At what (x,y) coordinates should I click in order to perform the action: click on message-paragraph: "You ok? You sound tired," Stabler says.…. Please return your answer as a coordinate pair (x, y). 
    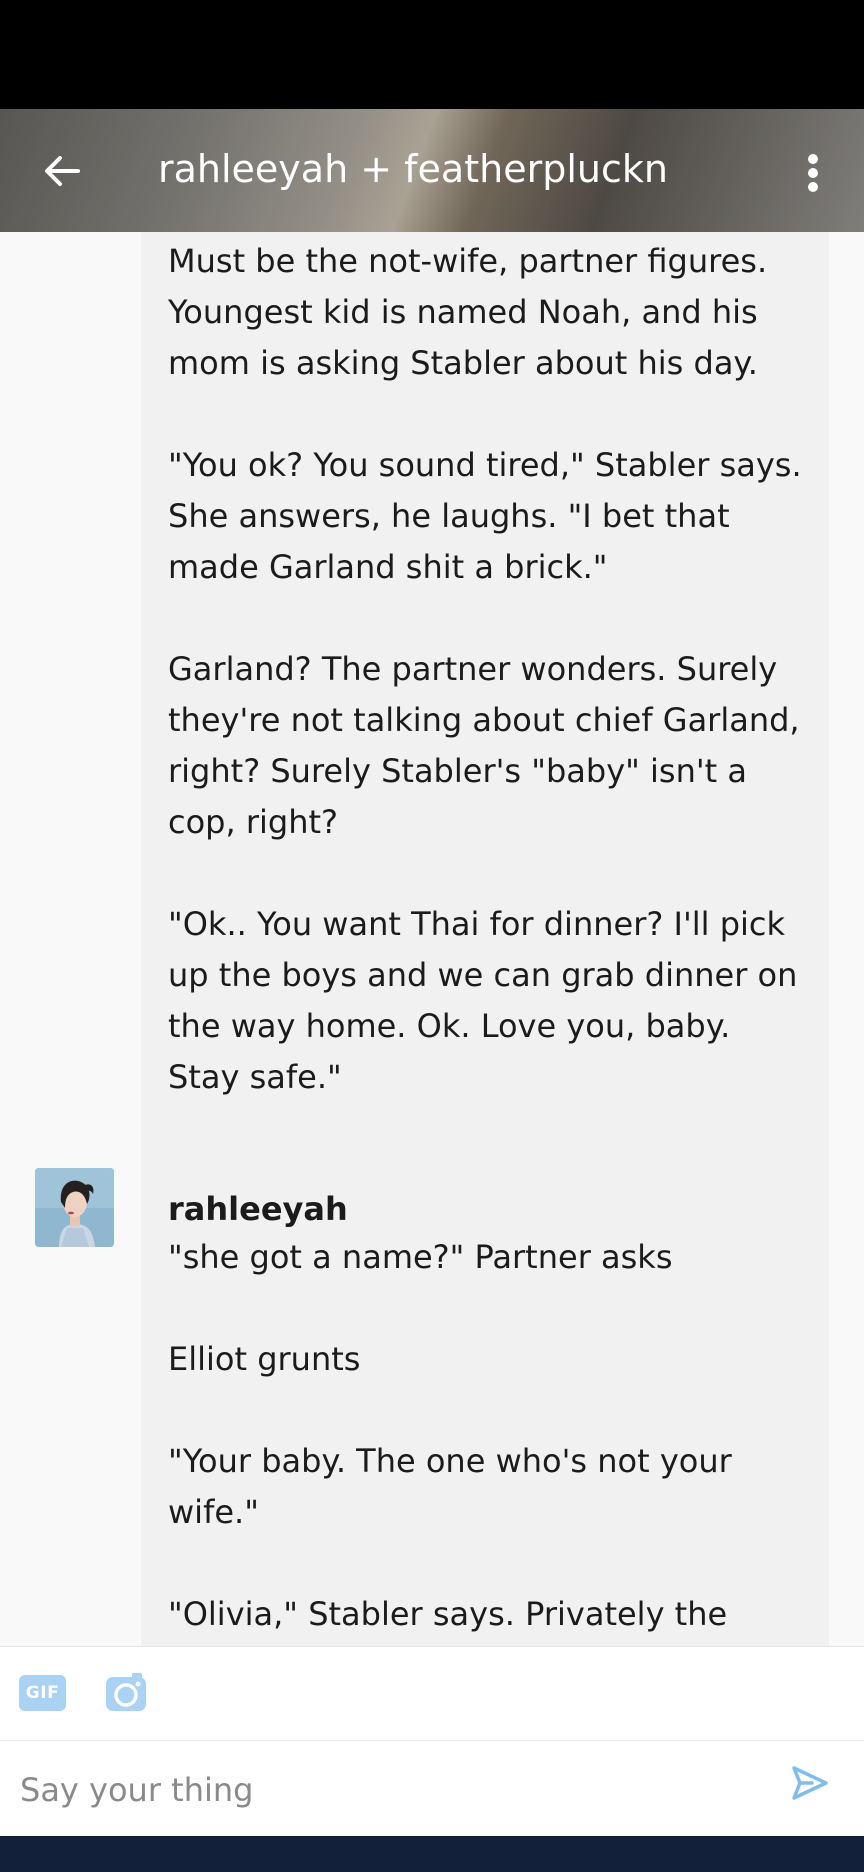
    Looking at the image, I should click on (485, 516).